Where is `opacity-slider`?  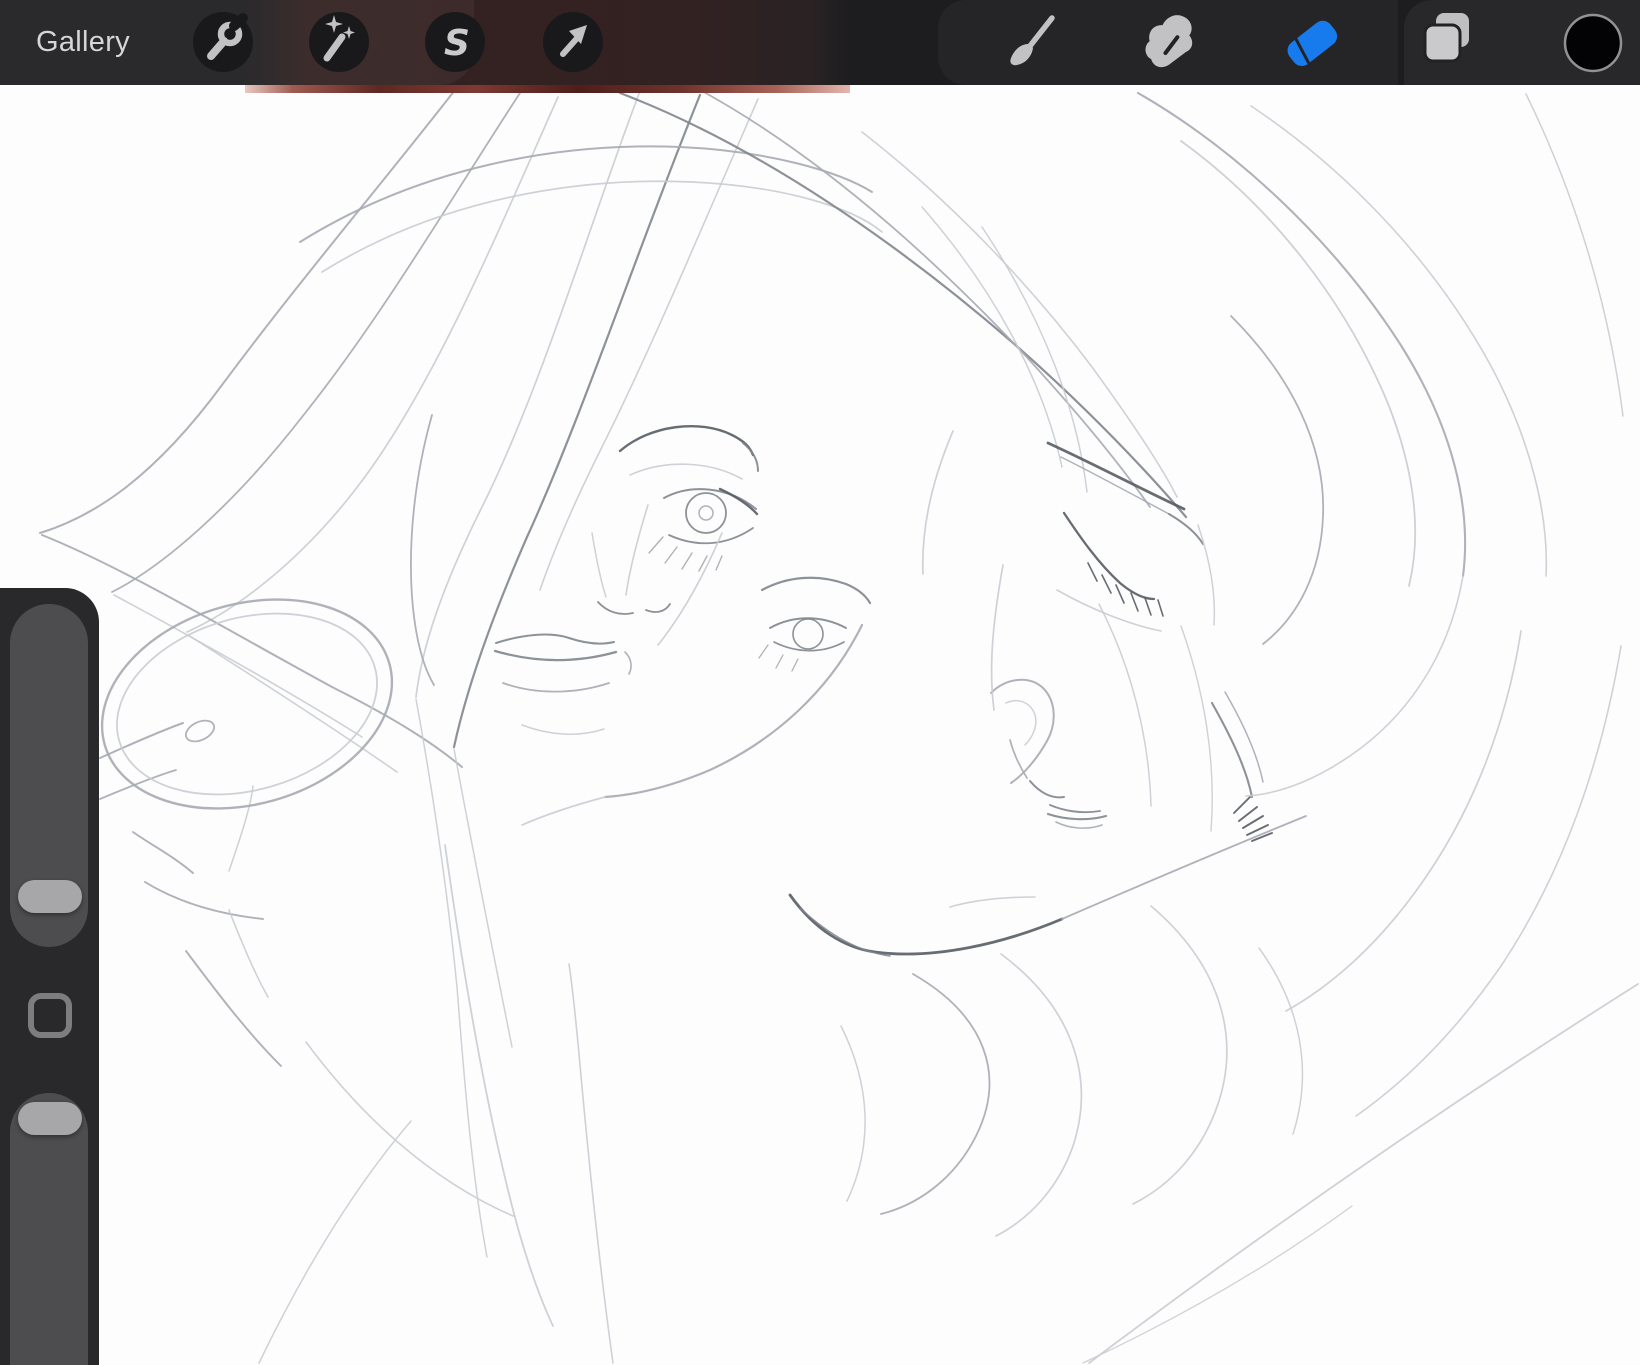
opacity-slider is located at coordinates (49, 1229).